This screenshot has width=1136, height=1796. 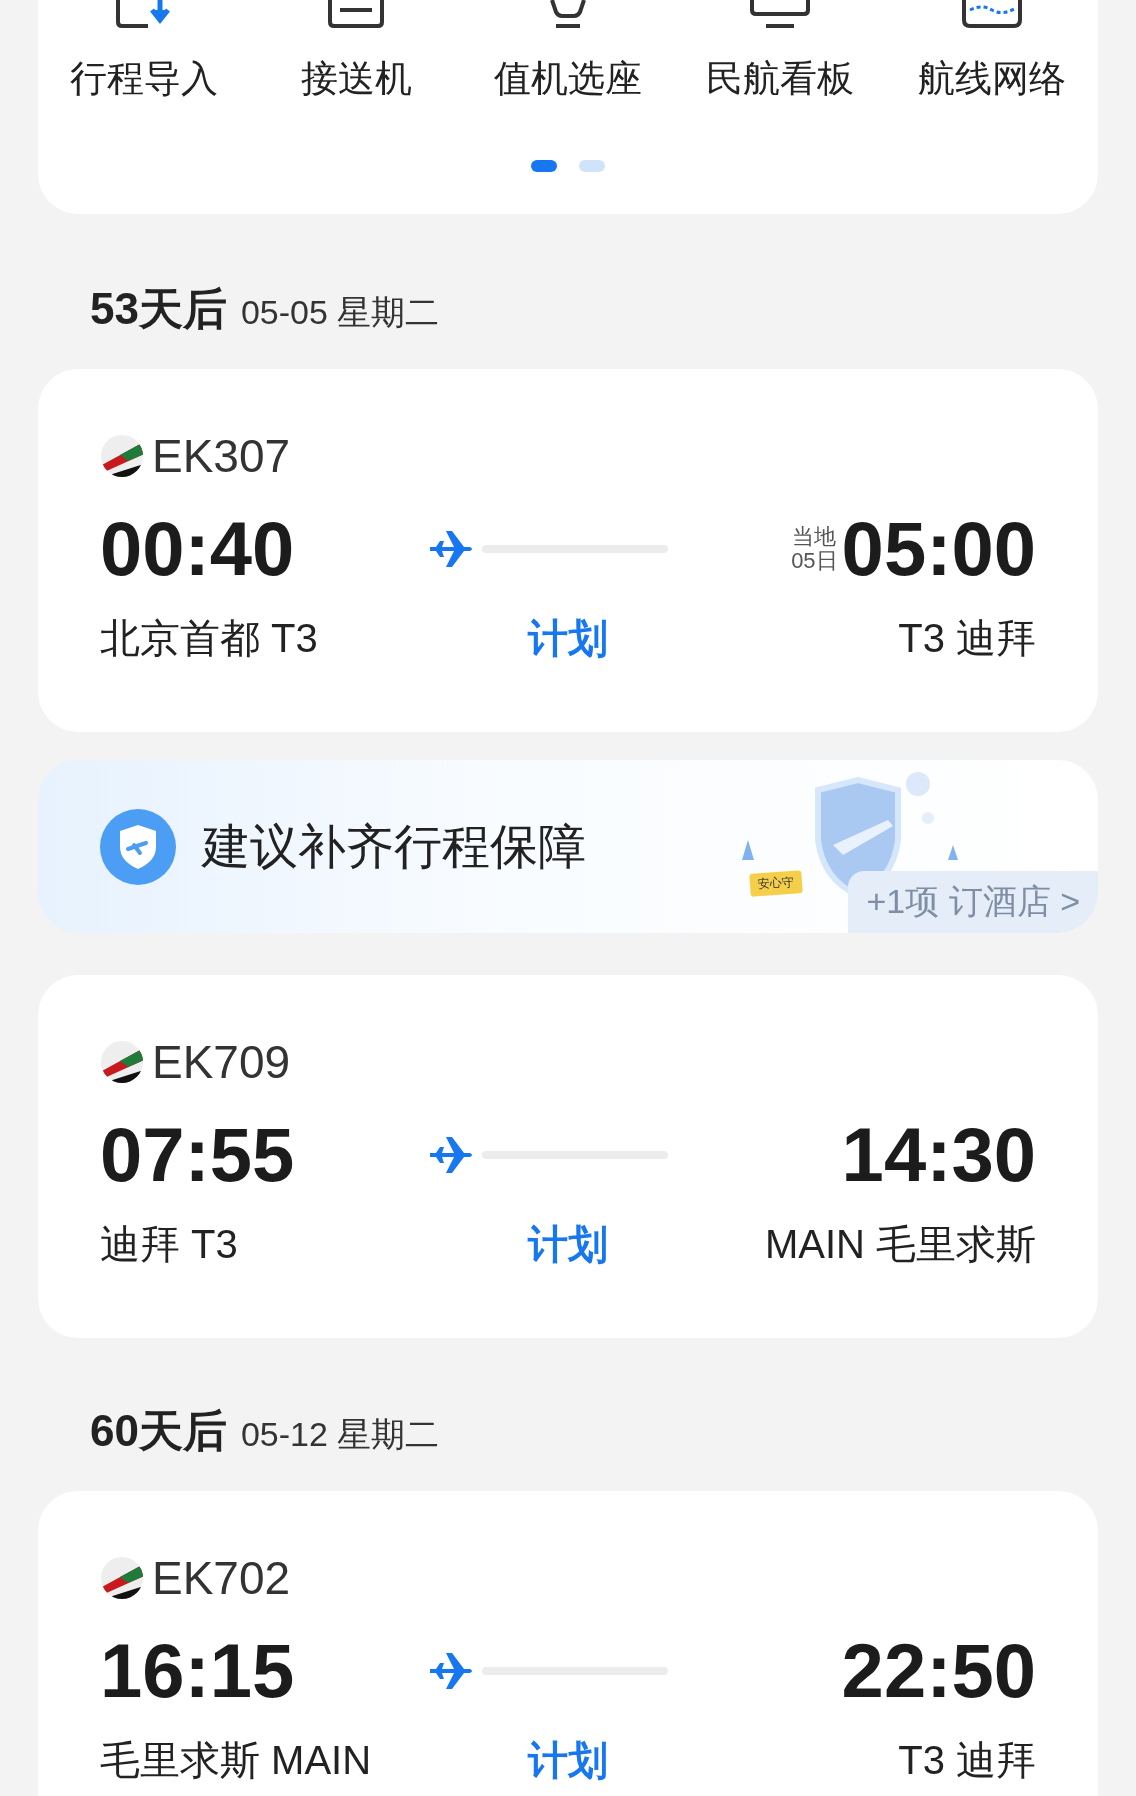 I want to click on car-icon, so click(x=356, y=14).